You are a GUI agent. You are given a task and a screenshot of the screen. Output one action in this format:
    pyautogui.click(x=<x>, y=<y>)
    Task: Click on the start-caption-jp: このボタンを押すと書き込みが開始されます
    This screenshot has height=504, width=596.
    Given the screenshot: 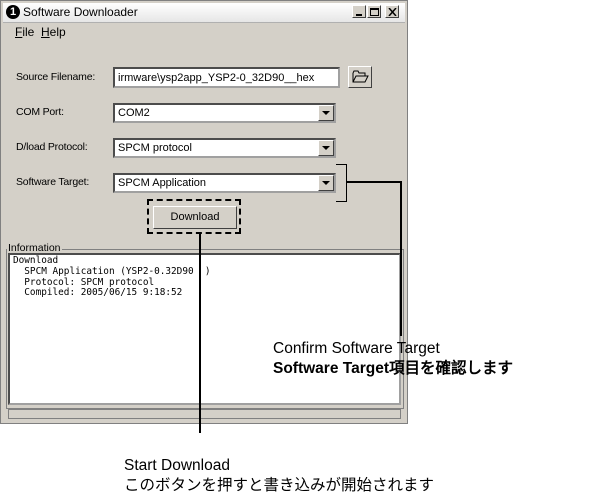 What is the action you would take?
    pyautogui.click(x=279, y=485)
    